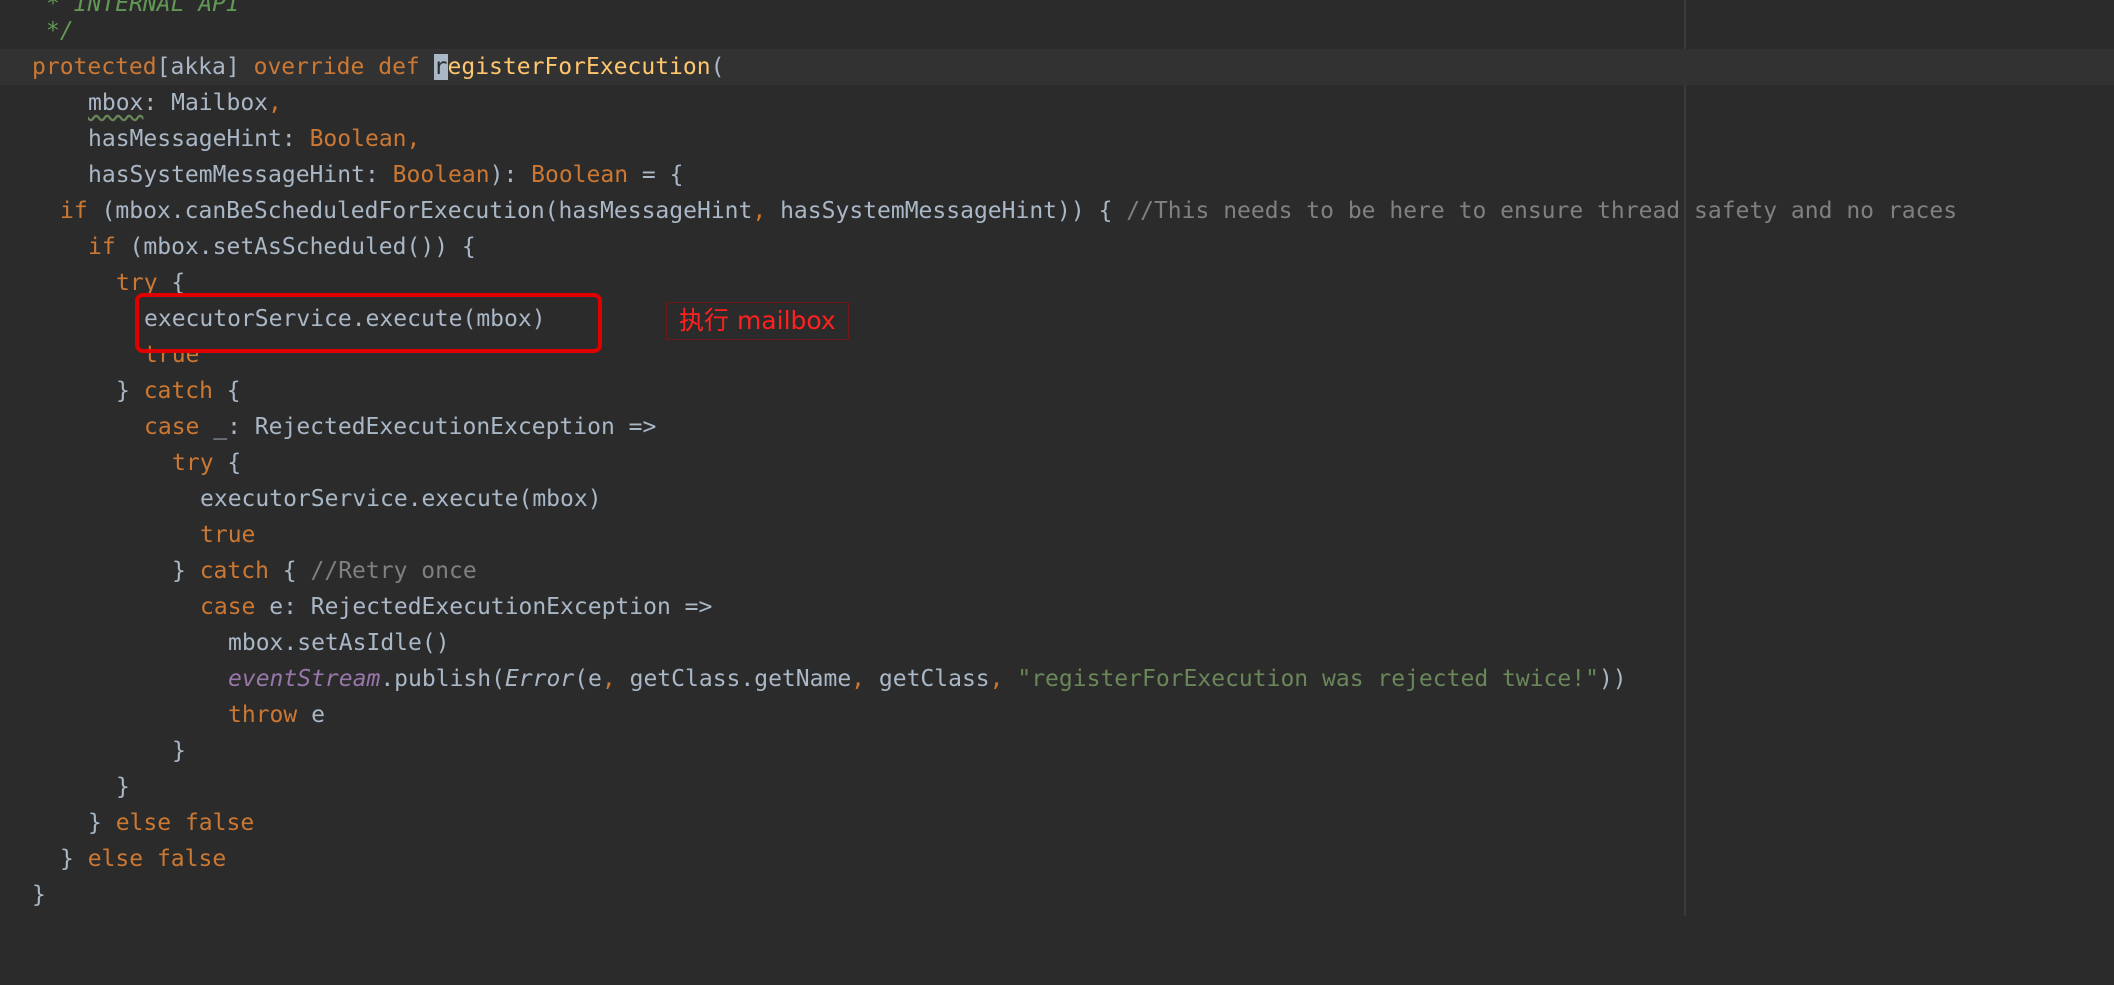  I want to click on annotation-label: 执行 mailbox, so click(757, 321).